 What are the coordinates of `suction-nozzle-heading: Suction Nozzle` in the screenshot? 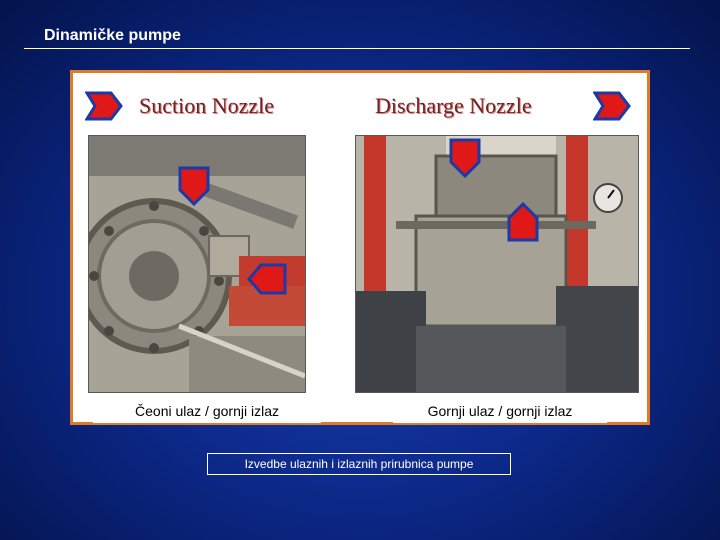 It's located at (207, 105).